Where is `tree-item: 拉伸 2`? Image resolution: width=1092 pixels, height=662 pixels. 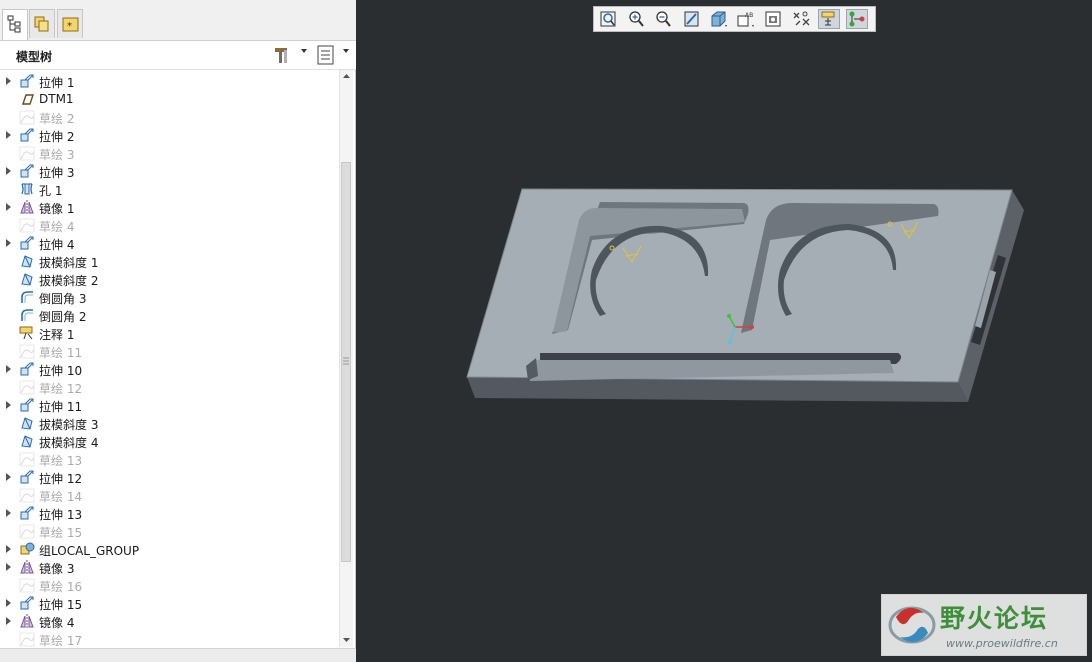
tree-item: 拉伸 2 is located at coordinates (169, 135).